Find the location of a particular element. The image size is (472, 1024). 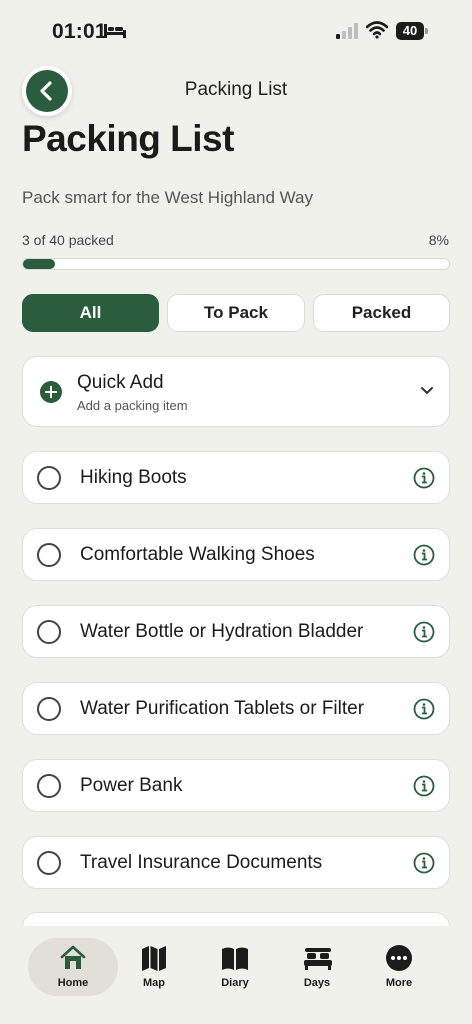

progress-fill is located at coordinates (39, 264).